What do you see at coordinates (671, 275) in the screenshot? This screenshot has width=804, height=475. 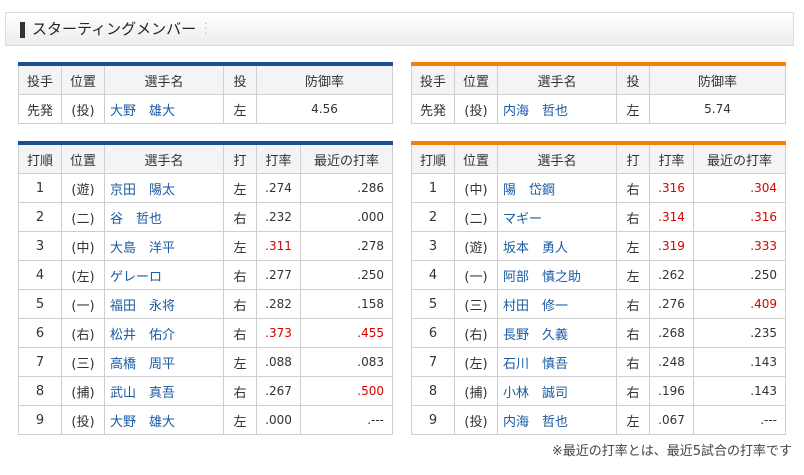 I see `batting-avg: .262` at bounding box center [671, 275].